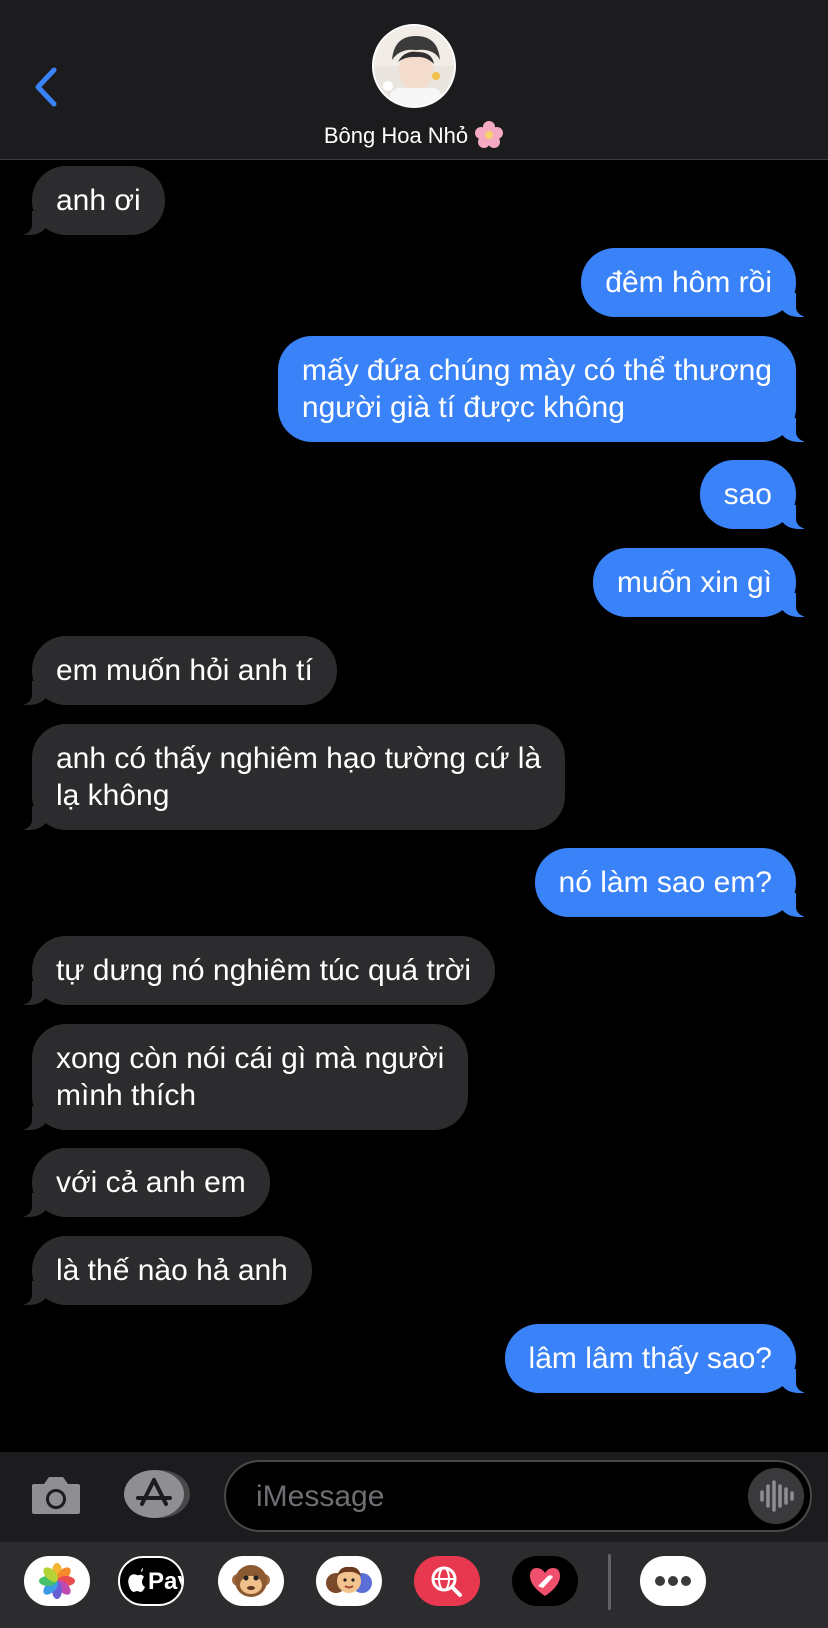 The width and height of the screenshot is (828, 1628). I want to click on message-line: mình thích, so click(126, 1095).